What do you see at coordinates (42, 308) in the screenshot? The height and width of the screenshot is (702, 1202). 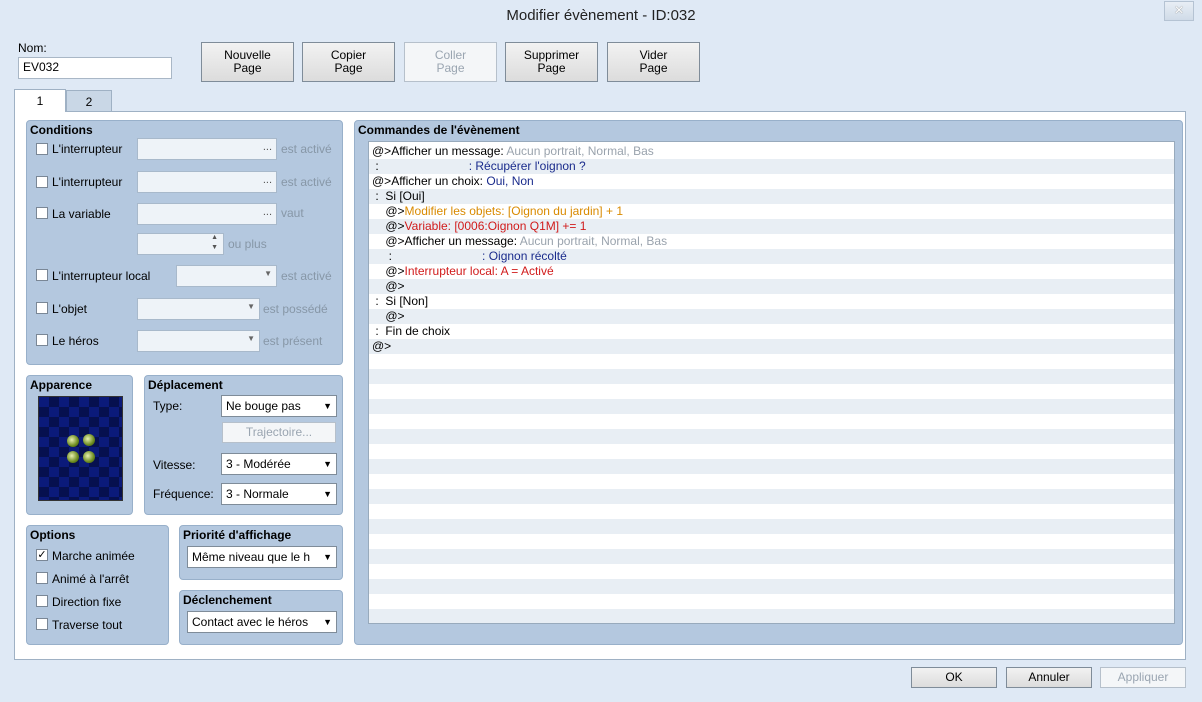 I see `item-checkbox` at bounding box center [42, 308].